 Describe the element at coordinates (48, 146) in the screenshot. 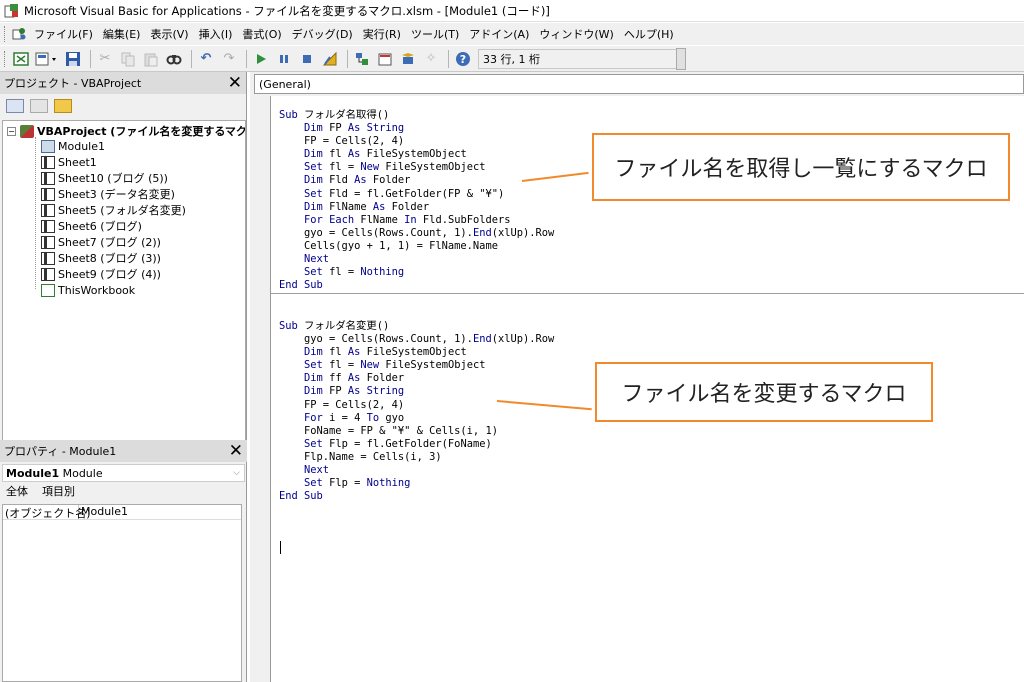

I see `module-icon` at that location.